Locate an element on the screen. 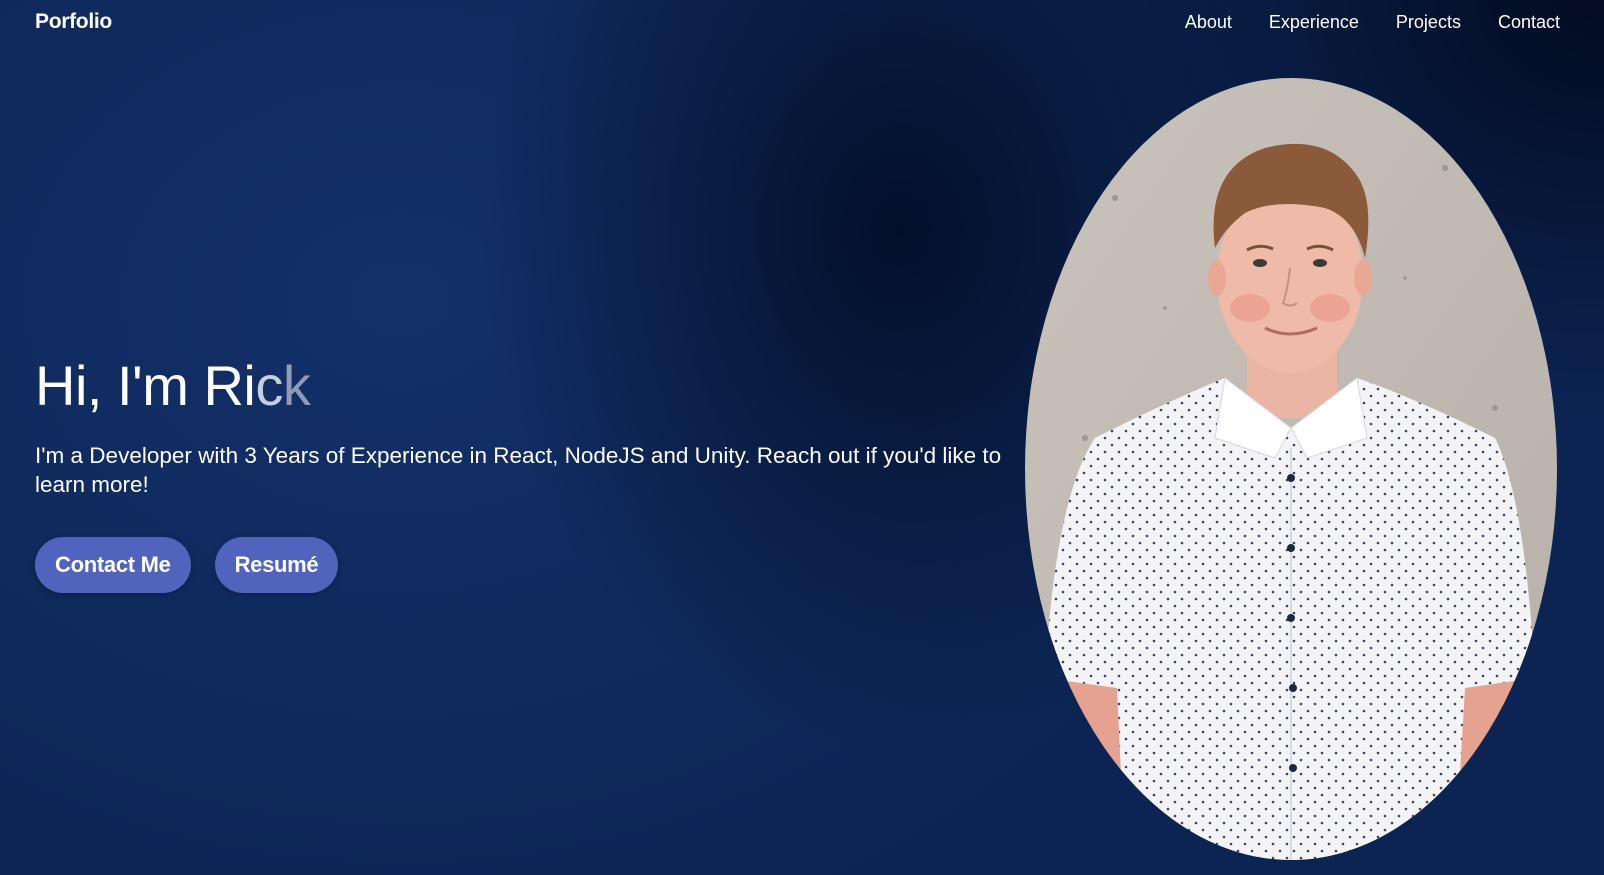  nav-link-contact: Contact is located at coordinates (1529, 22).